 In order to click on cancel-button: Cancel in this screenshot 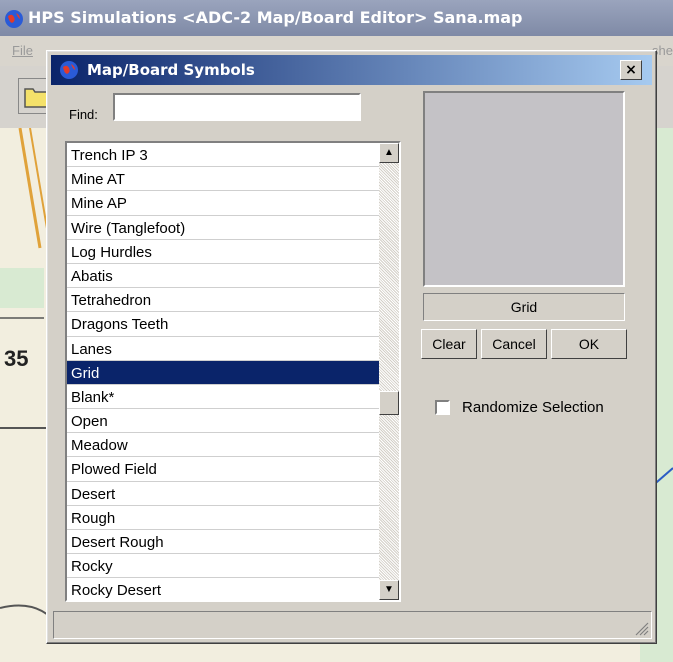, I will do `click(514, 344)`.